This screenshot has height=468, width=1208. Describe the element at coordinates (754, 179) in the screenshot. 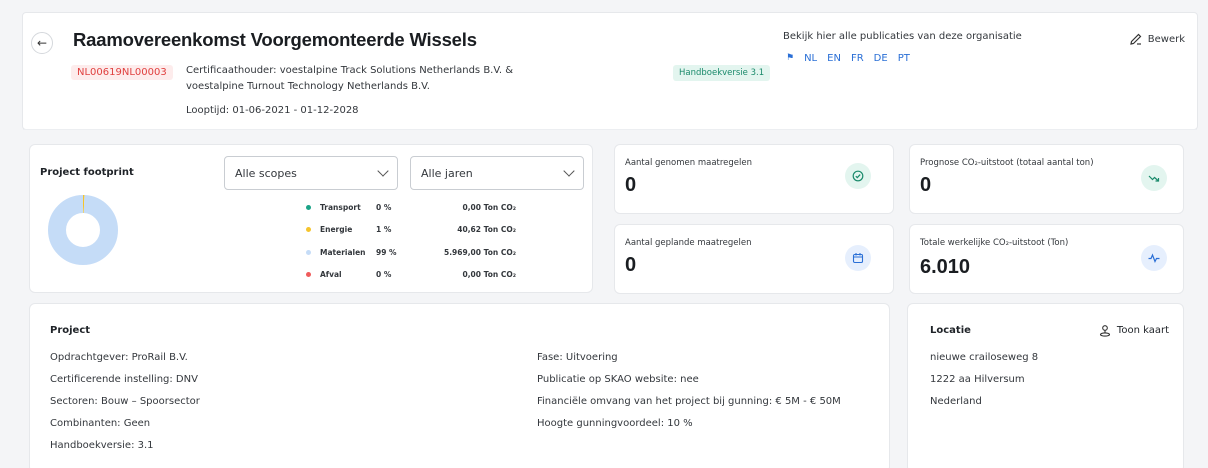

I see `measures-taken-card: Aantal genomen maatregelen 0` at that location.